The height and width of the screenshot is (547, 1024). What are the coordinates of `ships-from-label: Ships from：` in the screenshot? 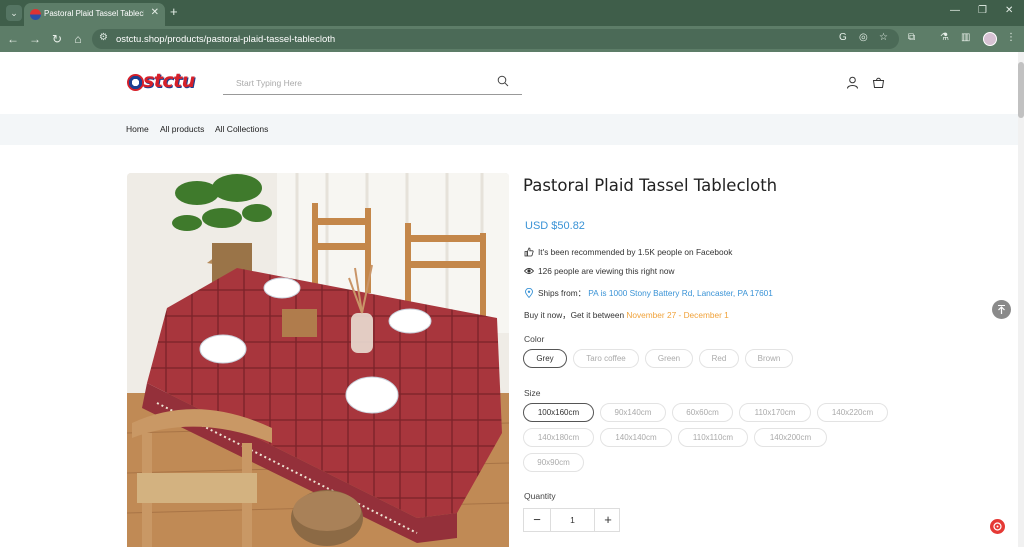 It's located at (562, 293).